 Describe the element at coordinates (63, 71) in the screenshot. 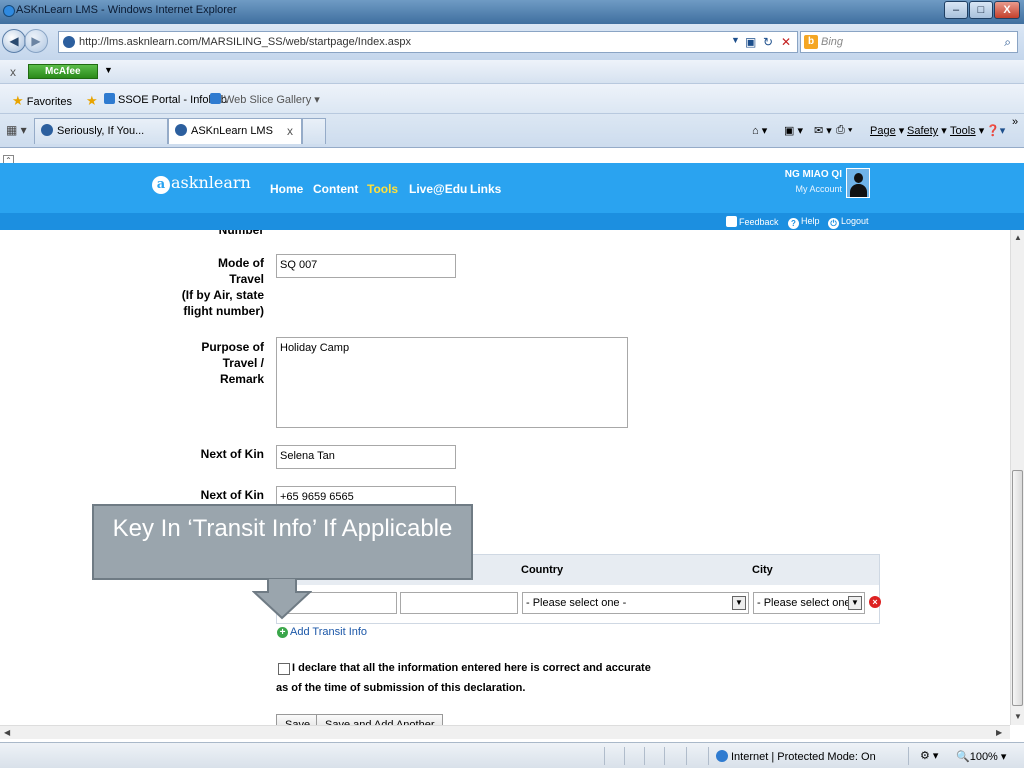

I see `mcafee-button: McAfee` at that location.